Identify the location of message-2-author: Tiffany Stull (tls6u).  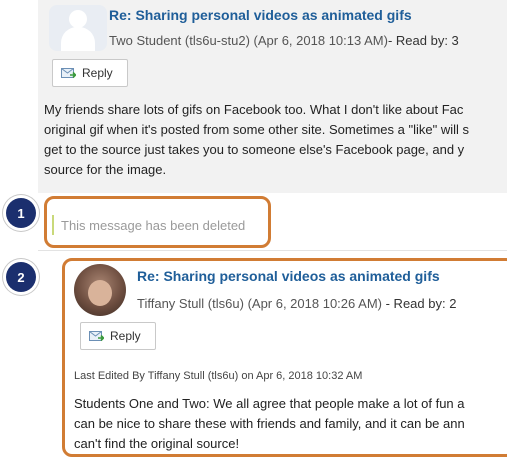
(190, 303).